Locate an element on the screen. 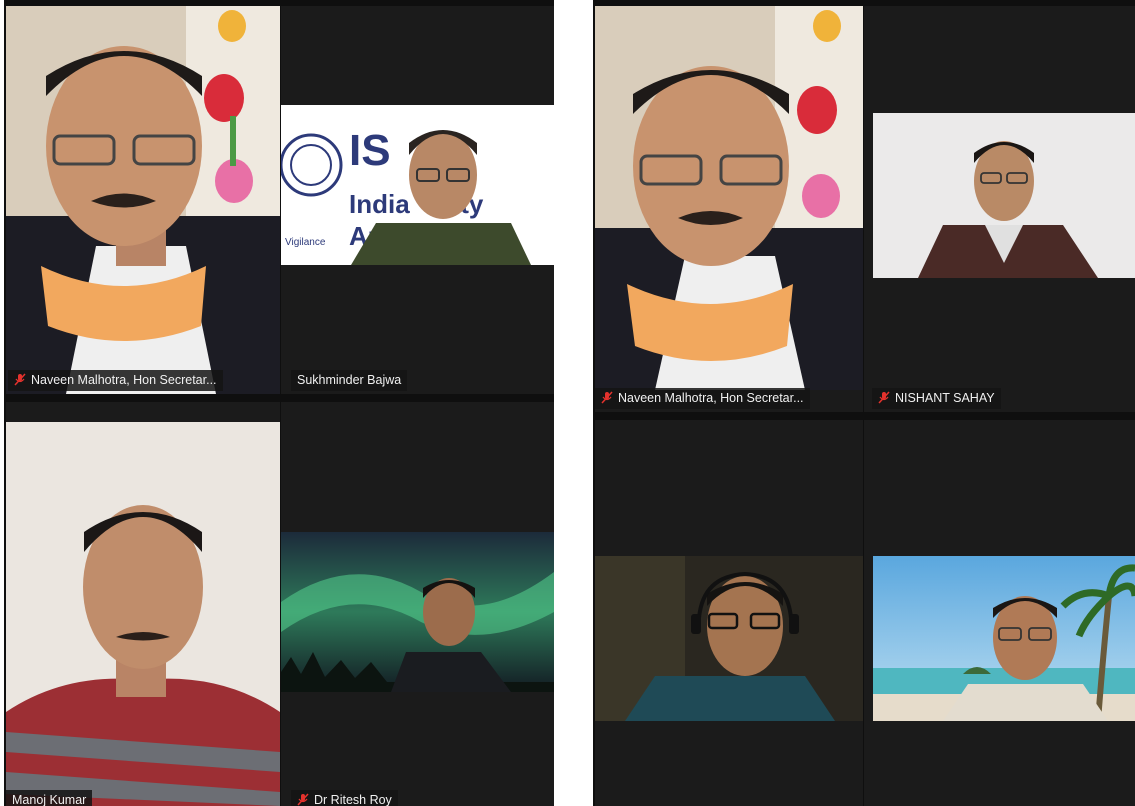 Image resolution: width=1135 pixels, height=806 pixels. participant-name-label: NISHANT SAHAY is located at coordinates (936, 398).